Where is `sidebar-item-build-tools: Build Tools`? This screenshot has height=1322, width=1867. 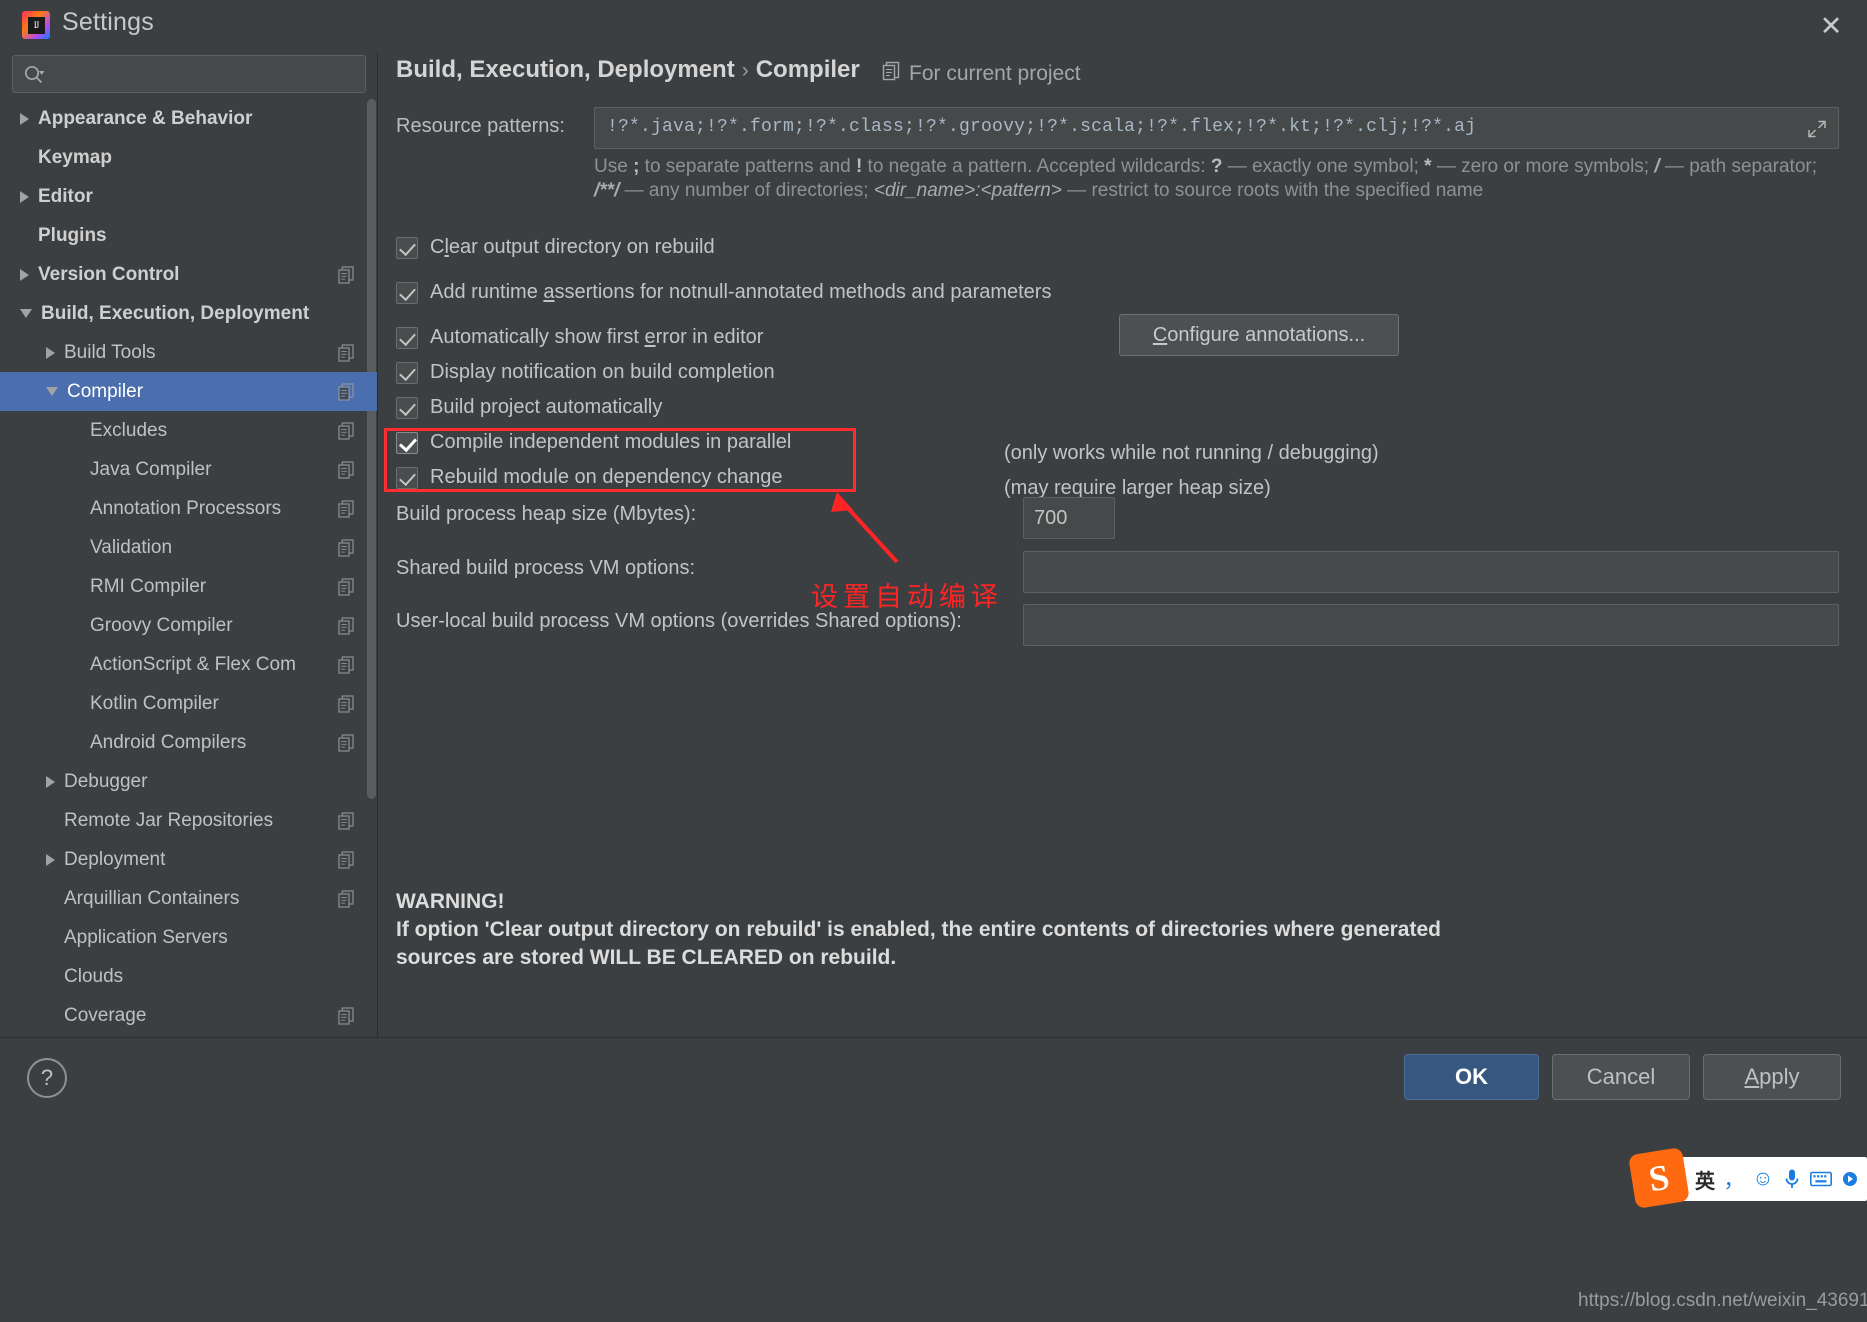
sidebar-item-build-tools: Build Tools is located at coordinates (188, 352).